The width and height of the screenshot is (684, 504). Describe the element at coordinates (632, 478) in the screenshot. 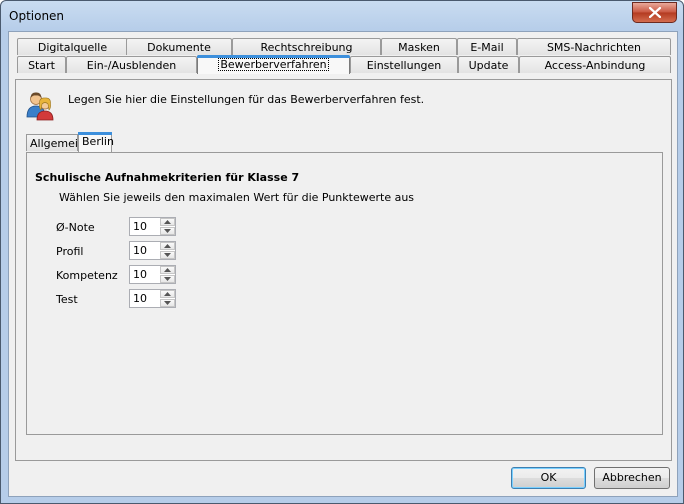

I see `cancel-button: Abbrechen` at that location.